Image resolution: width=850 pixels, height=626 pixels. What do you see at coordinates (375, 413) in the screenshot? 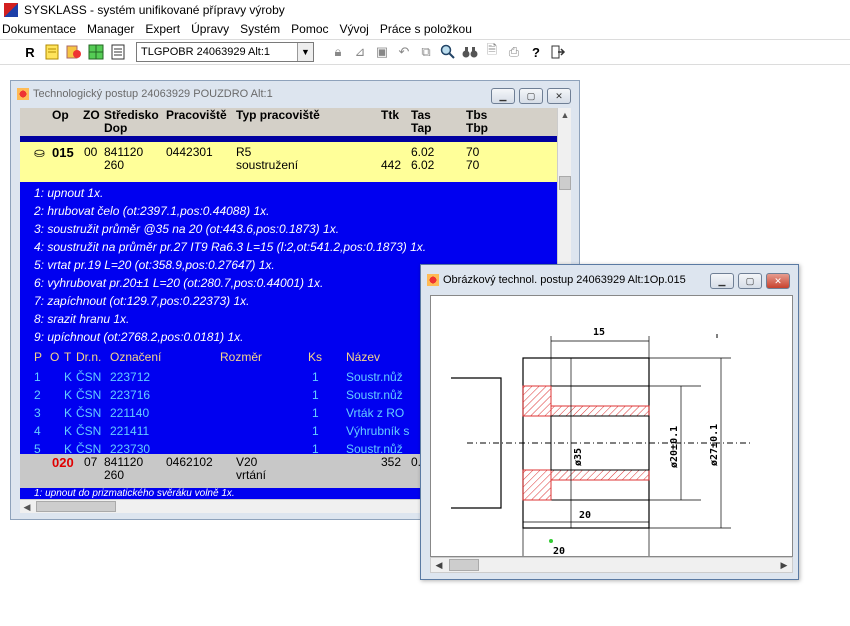
I see `tool-nazev: Vrták z RO` at bounding box center [375, 413].